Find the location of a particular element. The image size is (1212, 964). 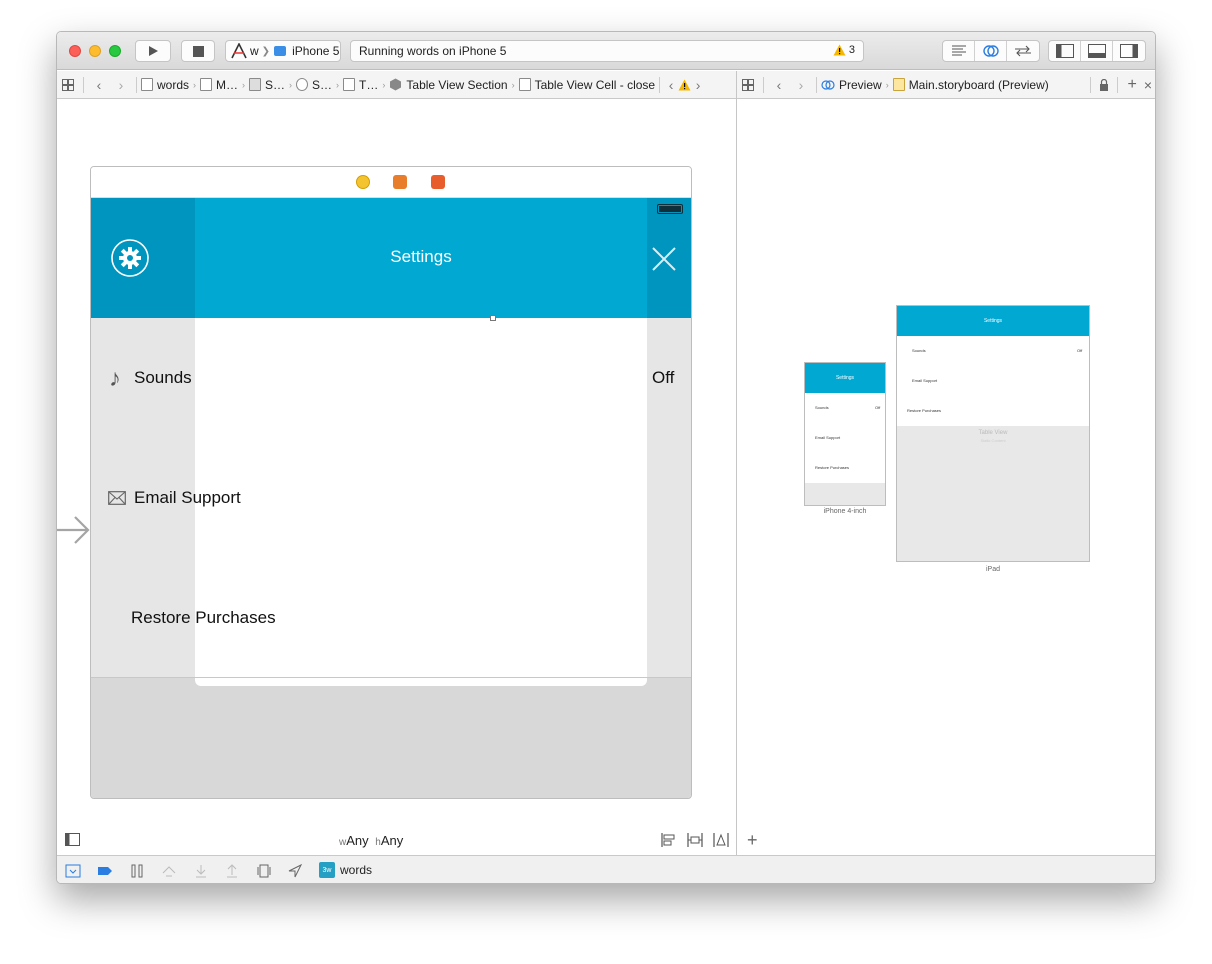

restore-purchases-label: Restore Purchases is located at coordinates (203, 618).